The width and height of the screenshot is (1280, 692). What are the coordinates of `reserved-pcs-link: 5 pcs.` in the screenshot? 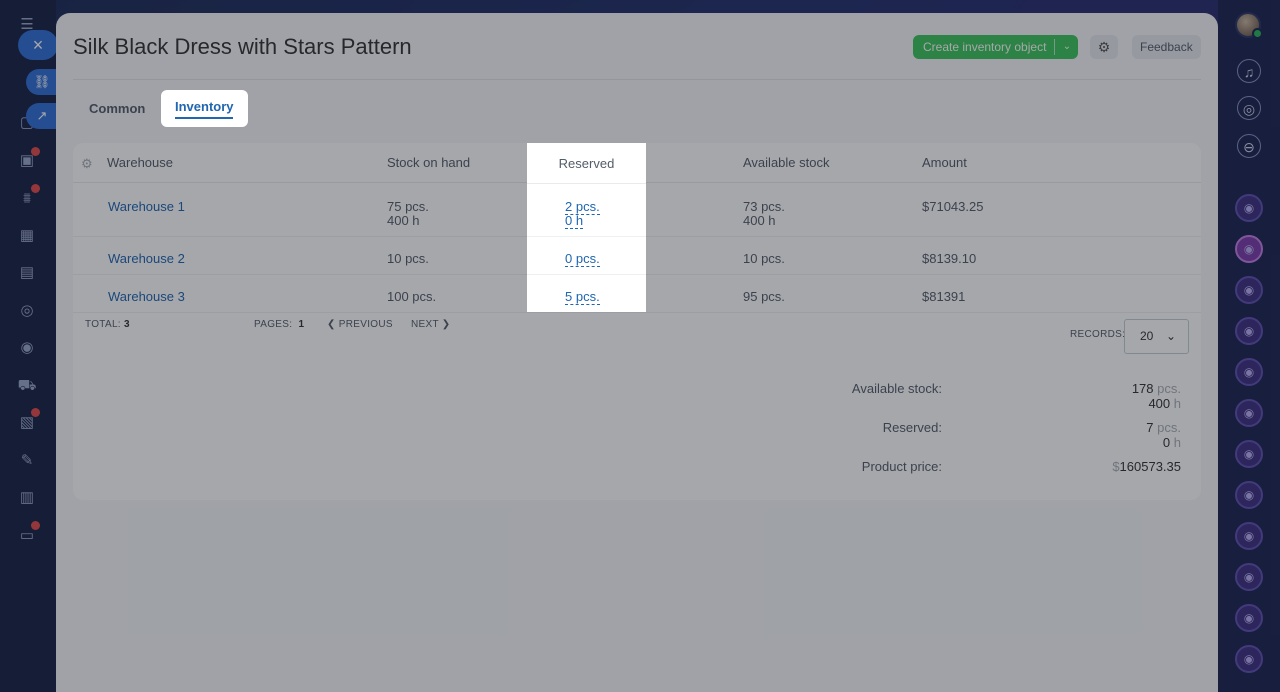 It's located at (582, 297).